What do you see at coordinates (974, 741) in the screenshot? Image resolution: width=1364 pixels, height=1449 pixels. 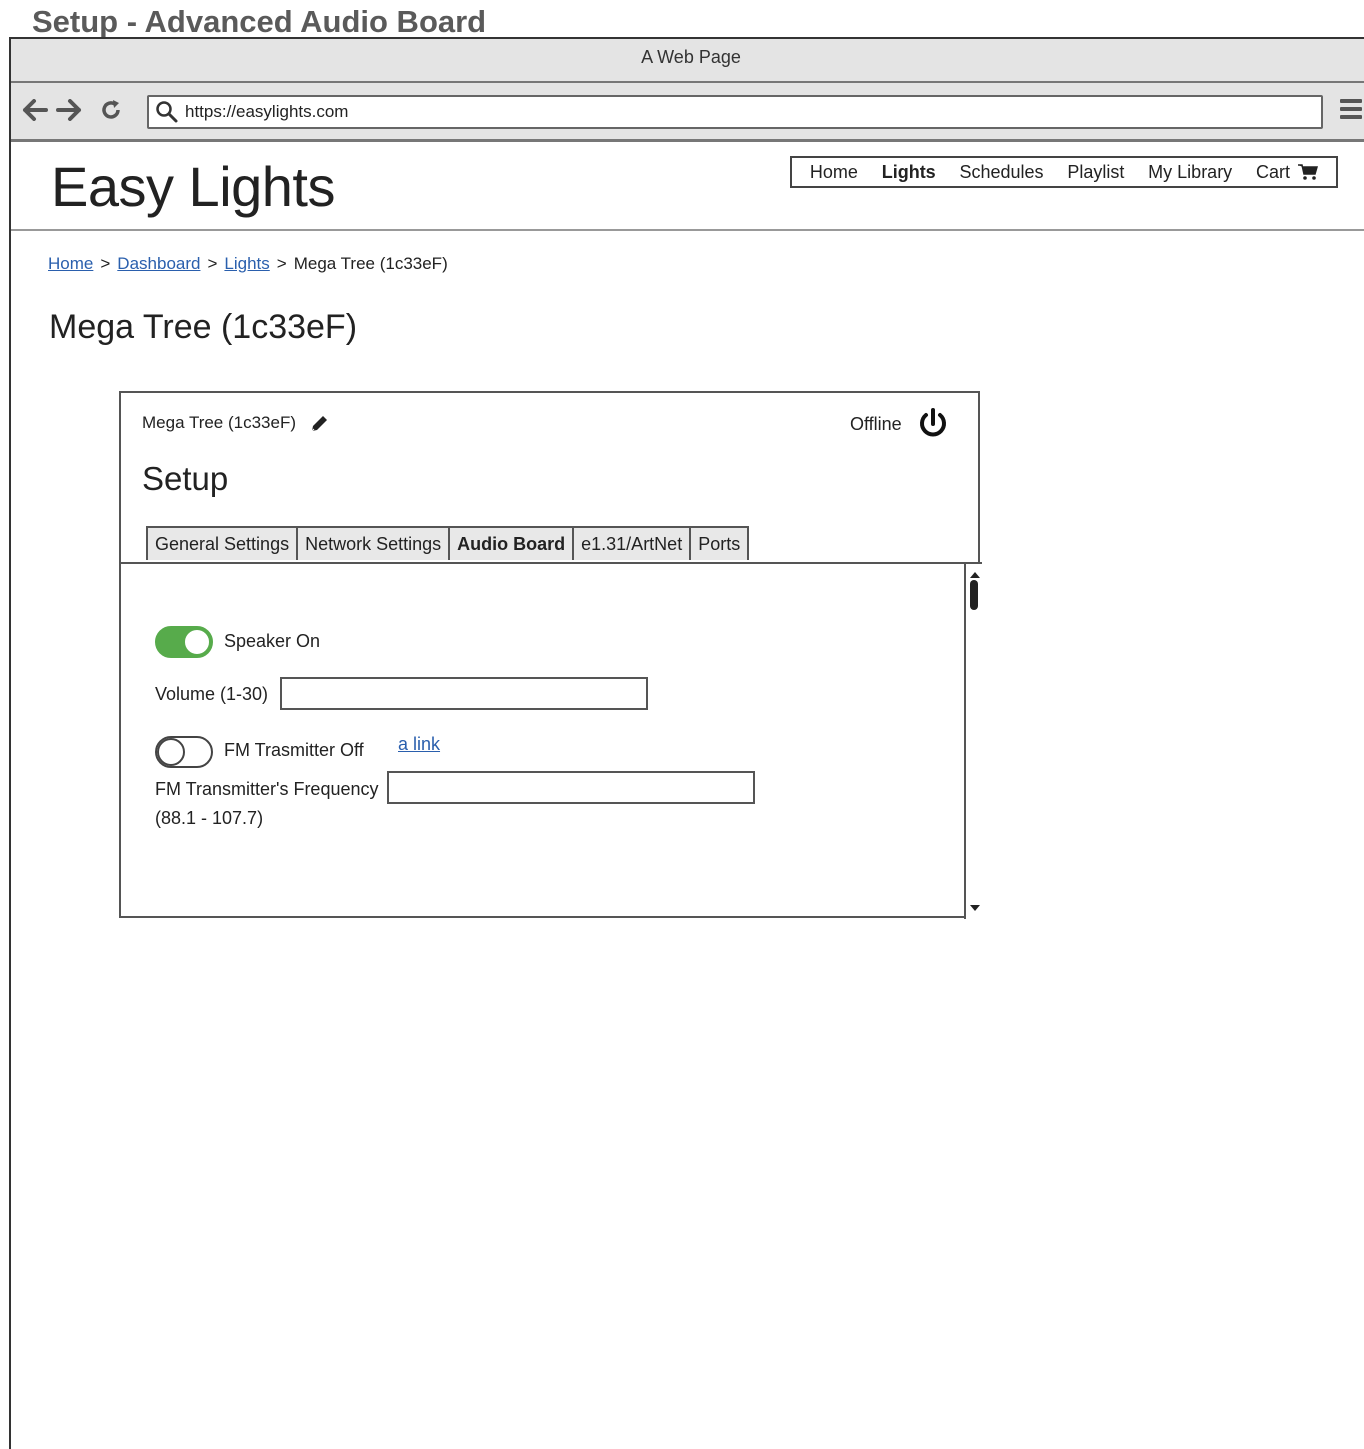 I see `scrollbar` at bounding box center [974, 741].